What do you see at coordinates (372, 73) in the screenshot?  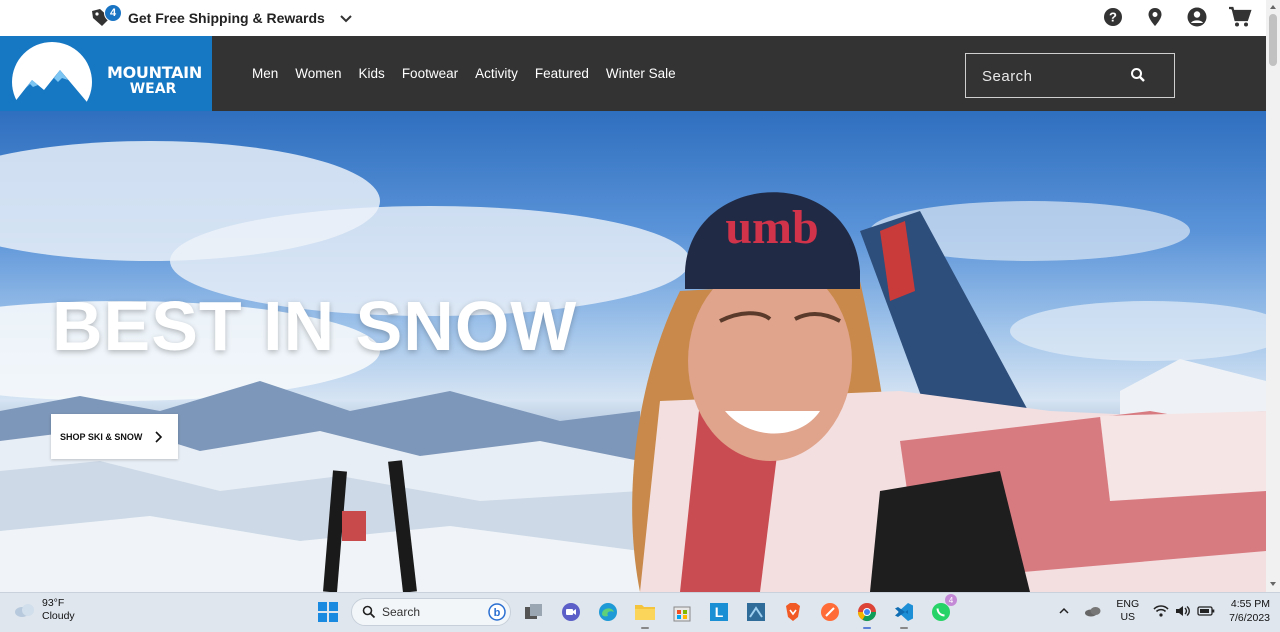 I see `nav-kids: Kids` at bounding box center [372, 73].